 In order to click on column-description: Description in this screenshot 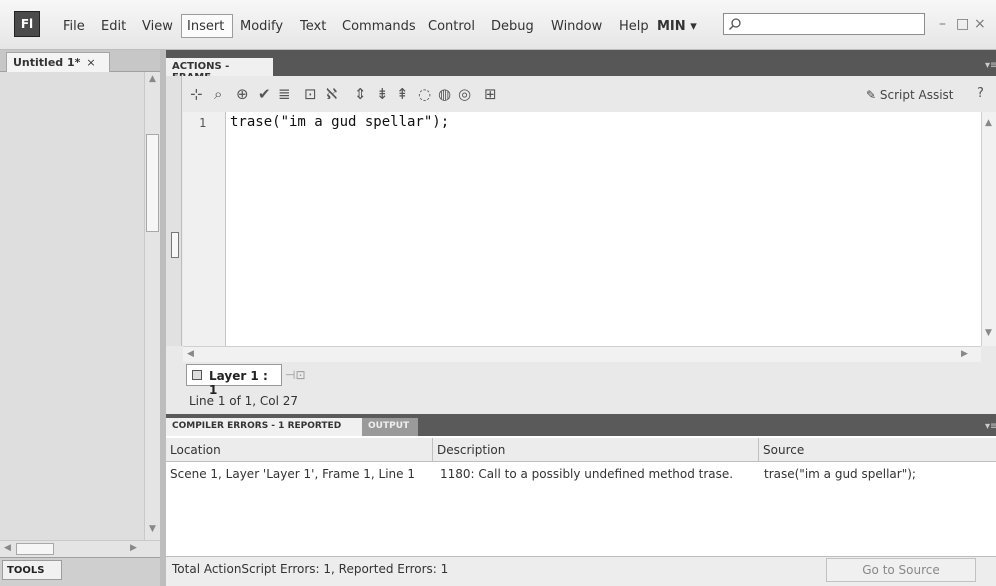, I will do `click(596, 450)`.